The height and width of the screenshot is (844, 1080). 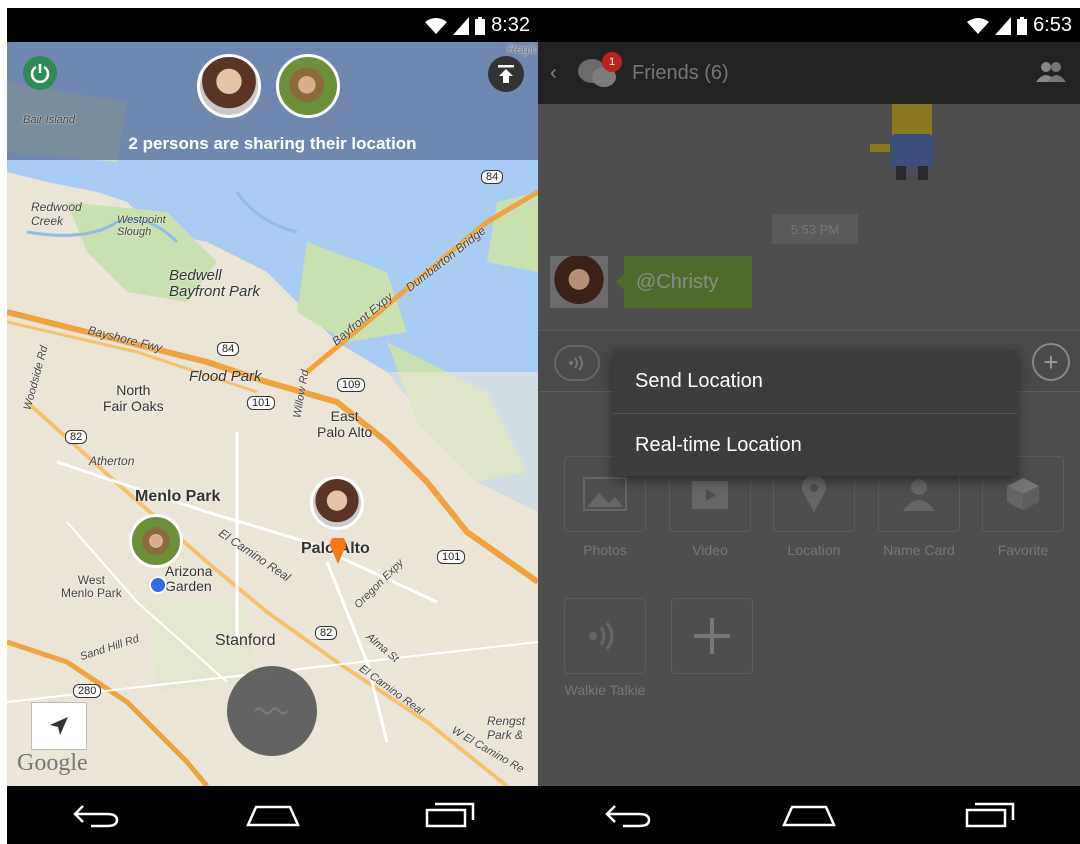 I want to click on map-label: Regio, so click(x=522, y=49).